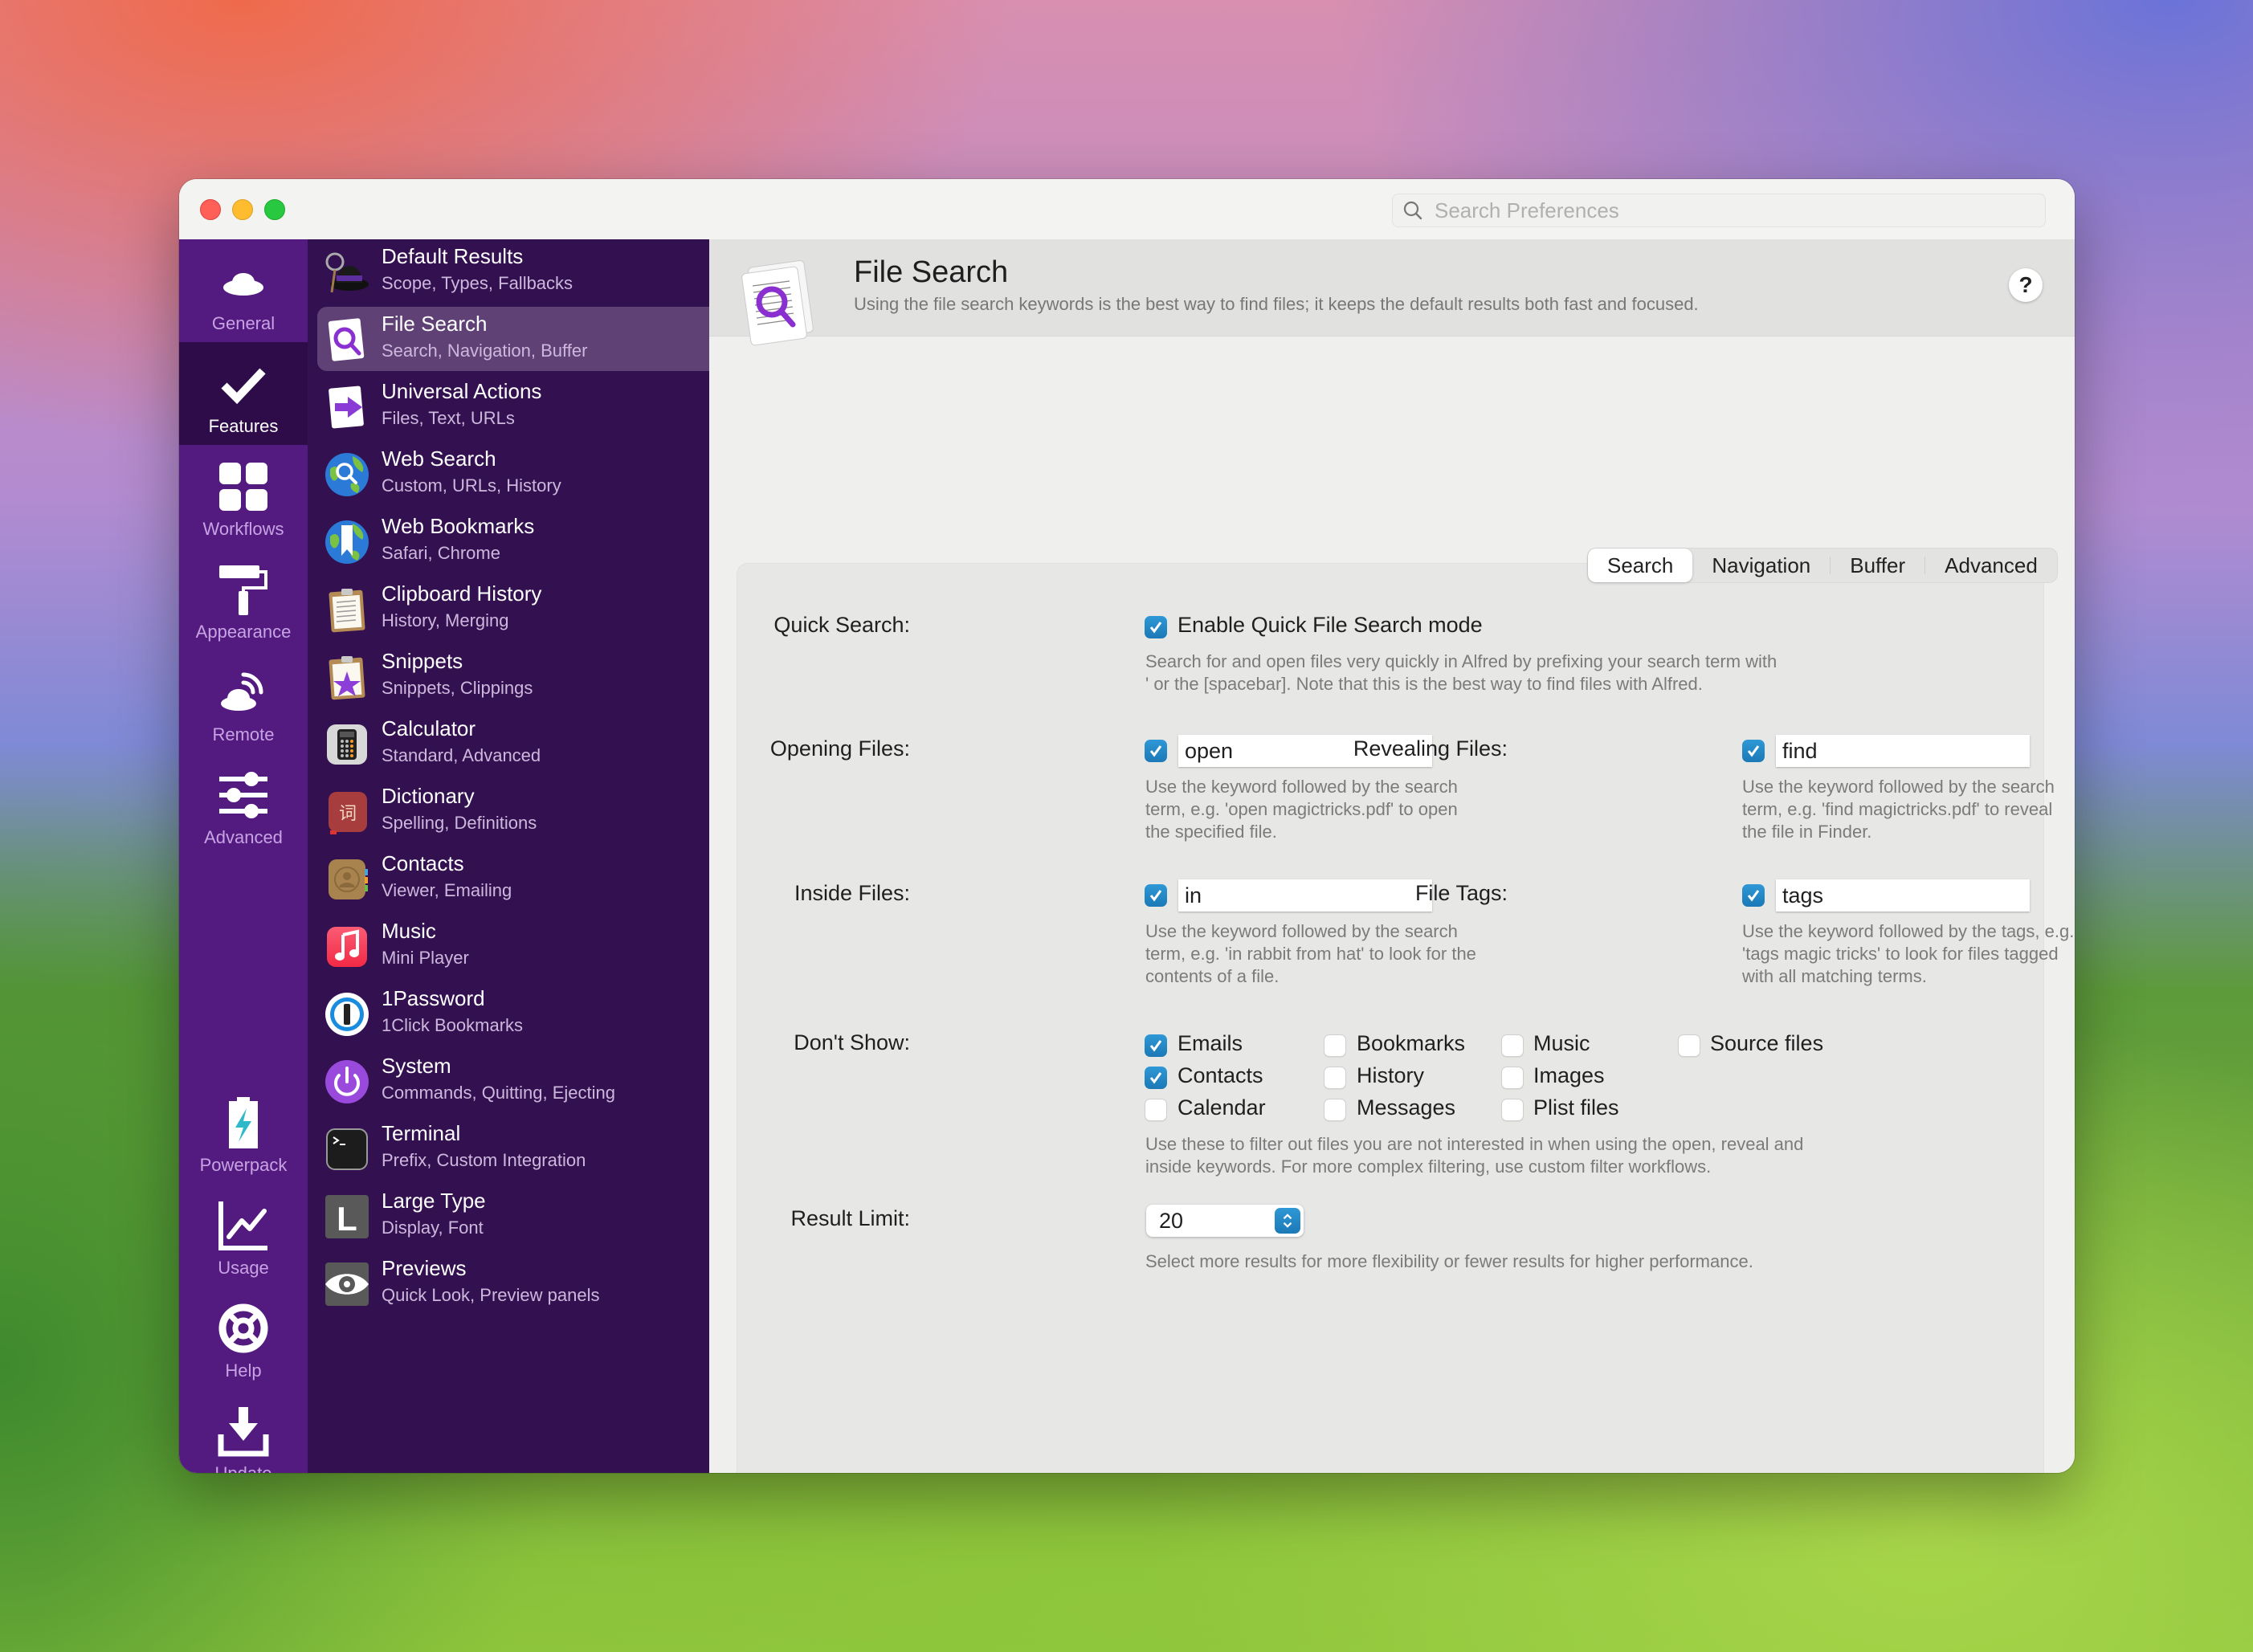  What do you see at coordinates (244, 702) in the screenshot?
I see `nav-item-remote: Remote` at bounding box center [244, 702].